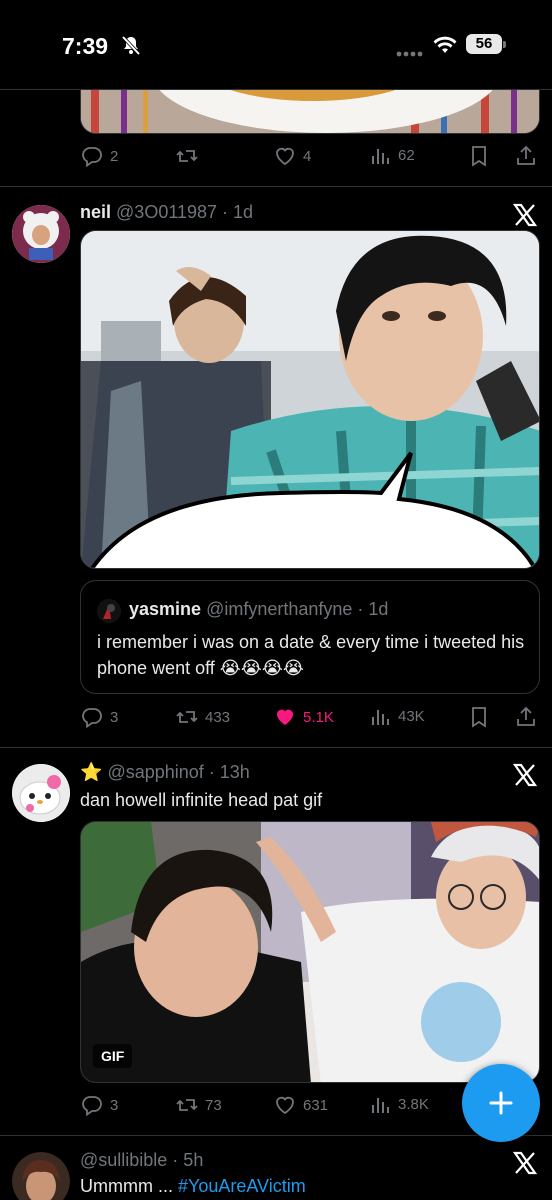 This screenshot has width=552, height=1200. What do you see at coordinates (114, 156) in the screenshot?
I see `reply-count: 2` at bounding box center [114, 156].